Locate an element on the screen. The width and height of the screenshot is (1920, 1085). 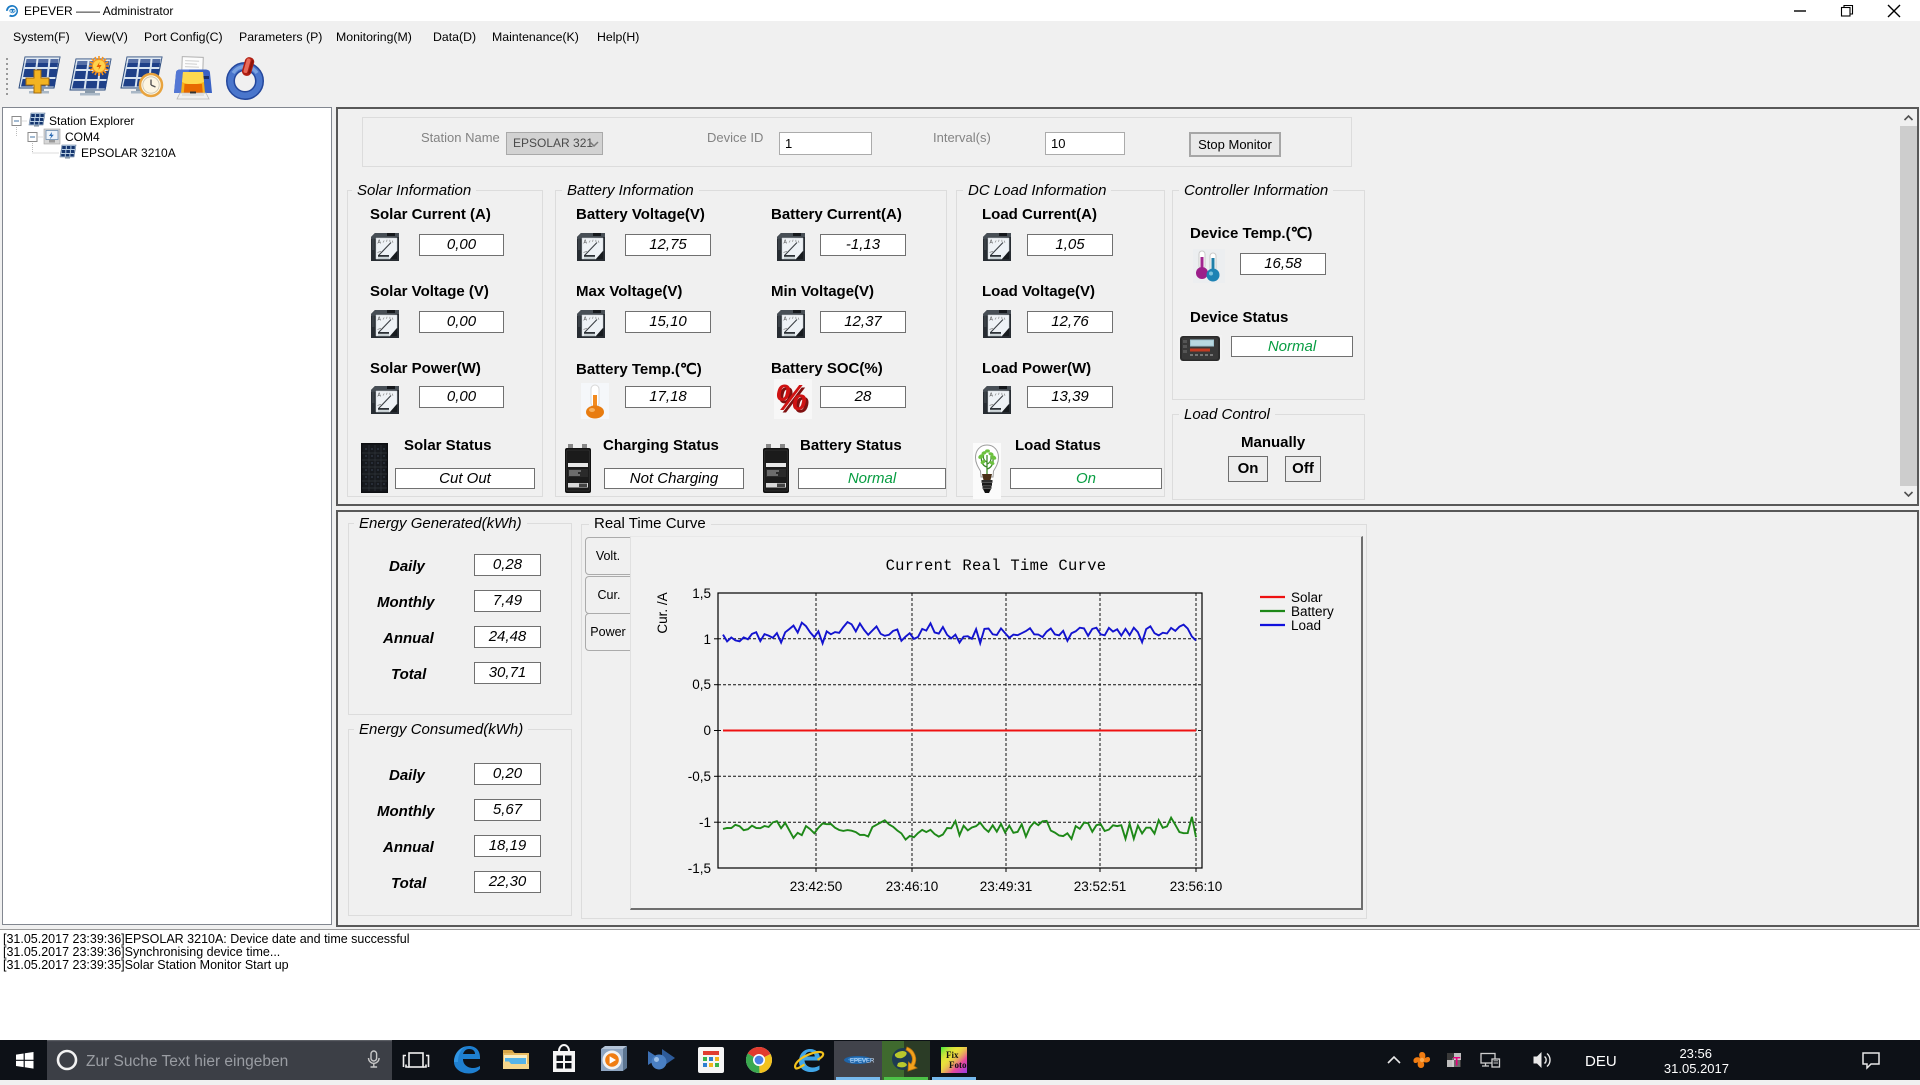
svg-text: 23:49:31 is located at coordinates (1006, 886).